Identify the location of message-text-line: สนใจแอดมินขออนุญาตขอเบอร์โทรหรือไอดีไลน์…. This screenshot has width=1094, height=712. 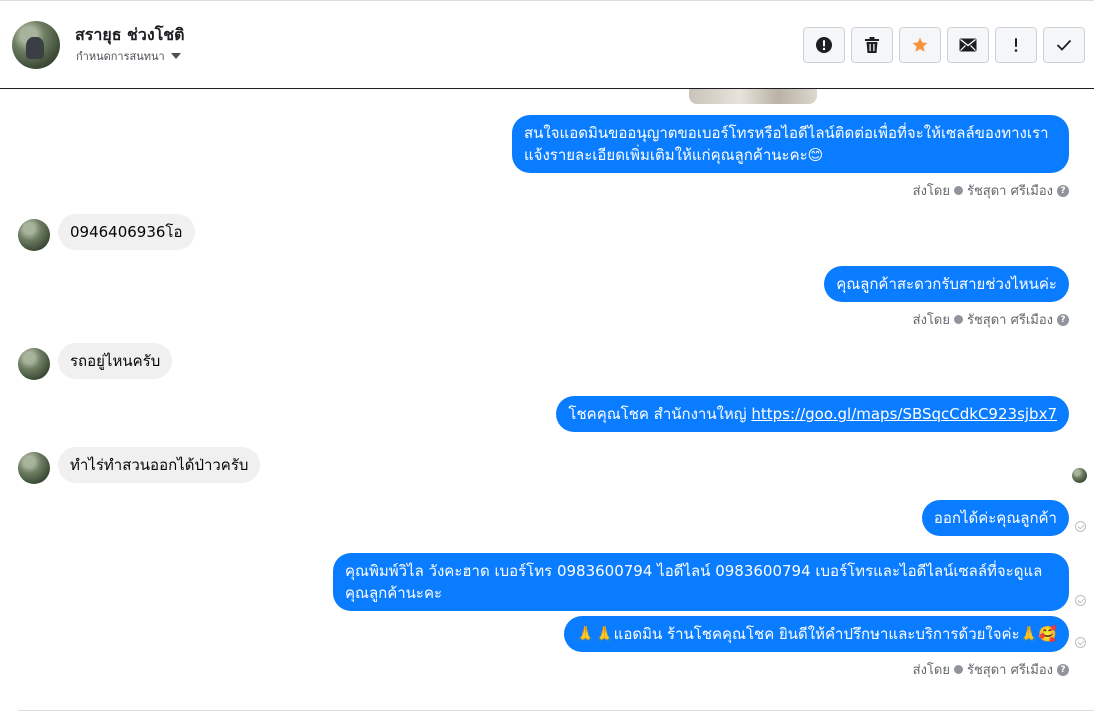
(786, 133).